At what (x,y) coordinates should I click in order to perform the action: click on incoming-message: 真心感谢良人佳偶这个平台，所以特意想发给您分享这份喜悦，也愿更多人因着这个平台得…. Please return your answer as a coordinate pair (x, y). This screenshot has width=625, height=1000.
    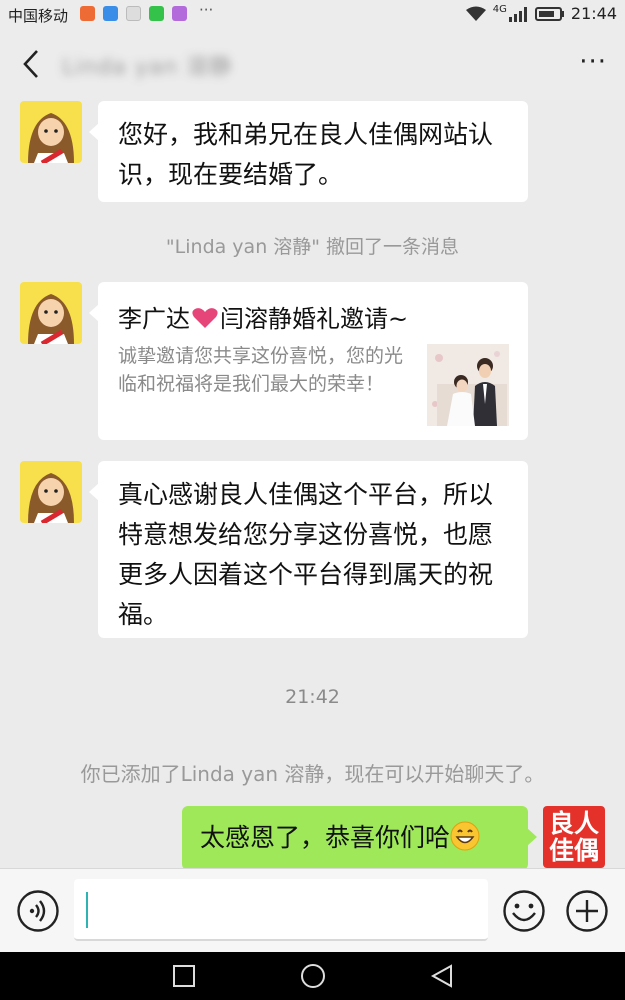
    Looking at the image, I should click on (308, 549).